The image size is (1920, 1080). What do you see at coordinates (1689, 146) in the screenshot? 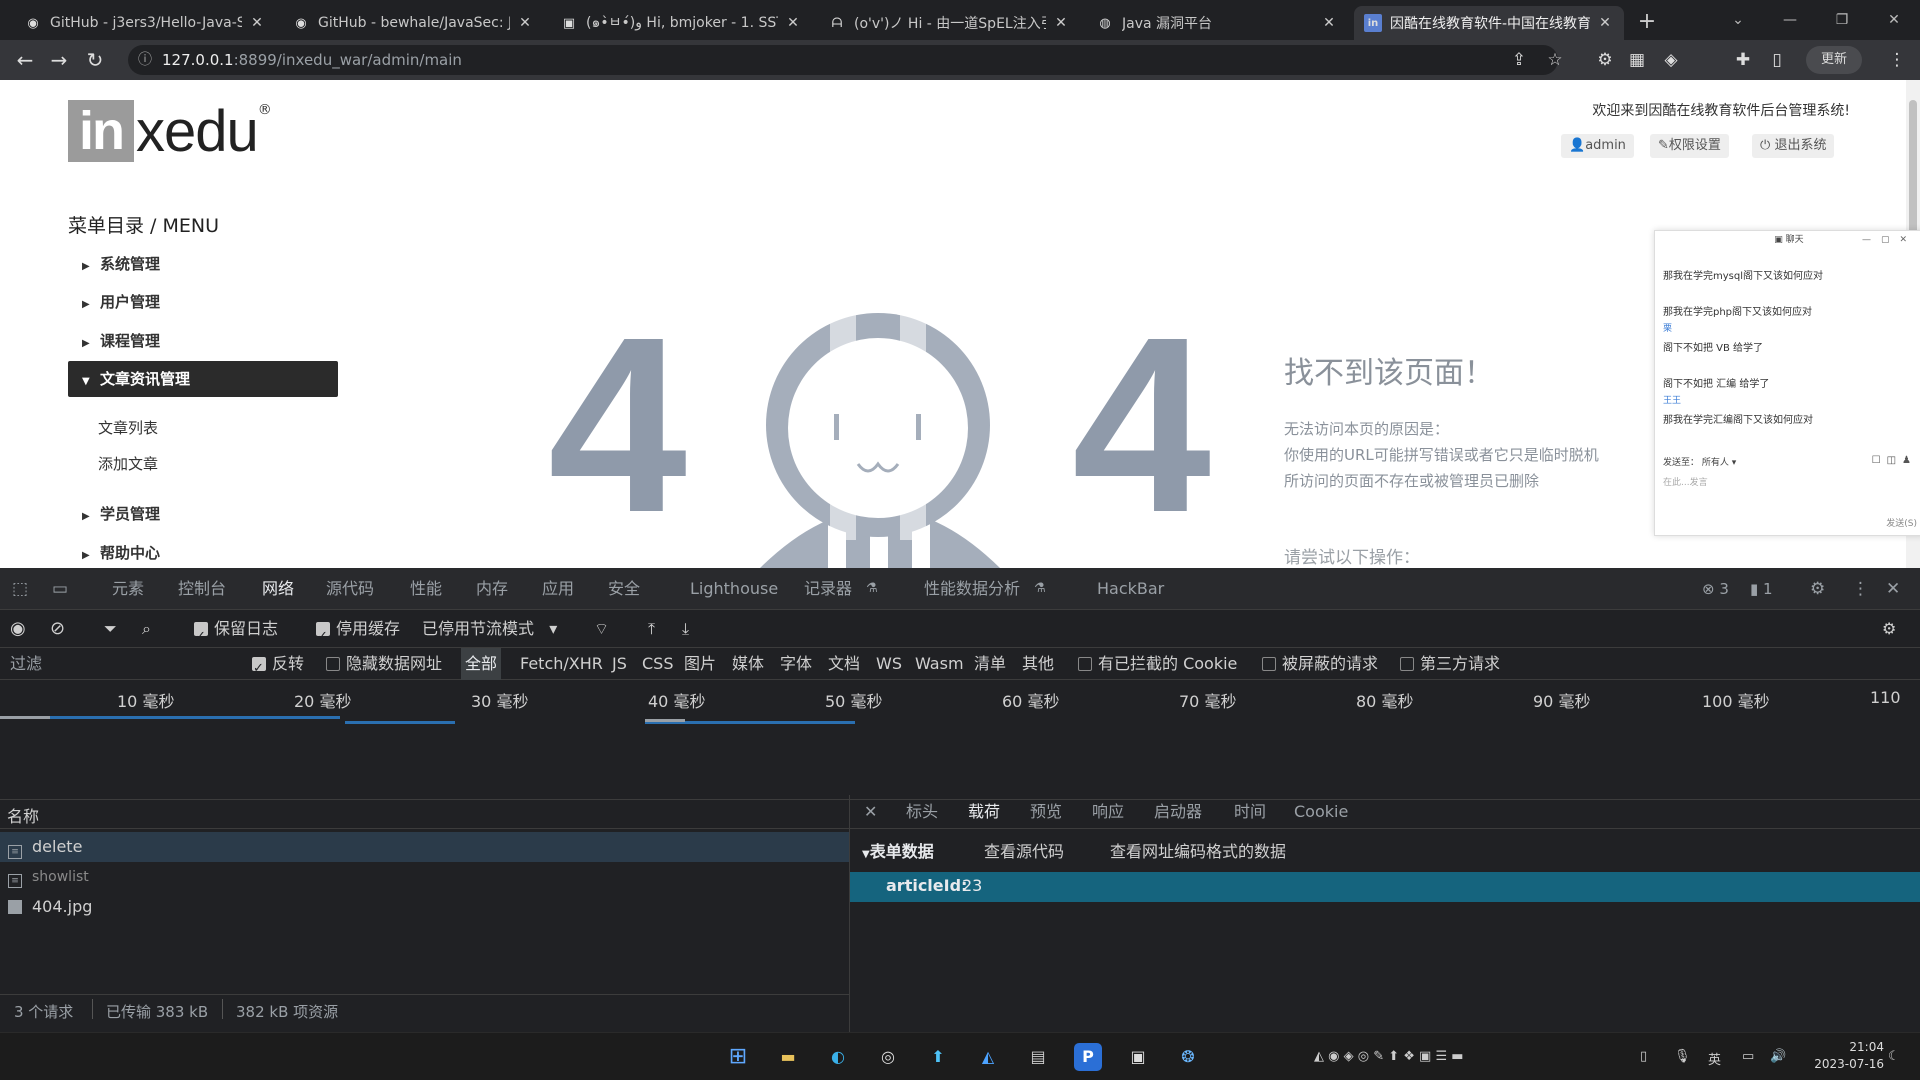
I see `permission-settings-button: ✎权限设置` at bounding box center [1689, 146].